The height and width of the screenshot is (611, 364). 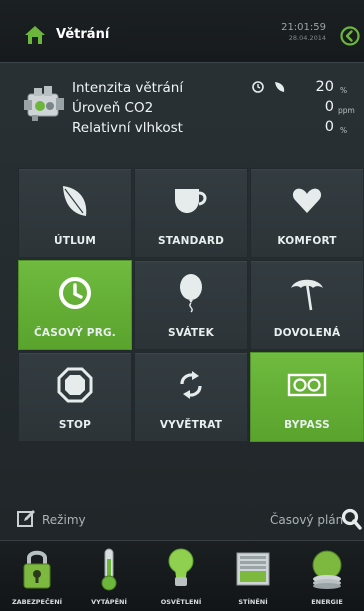 I want to click on bypass-icon, so click(x=307, y=385).